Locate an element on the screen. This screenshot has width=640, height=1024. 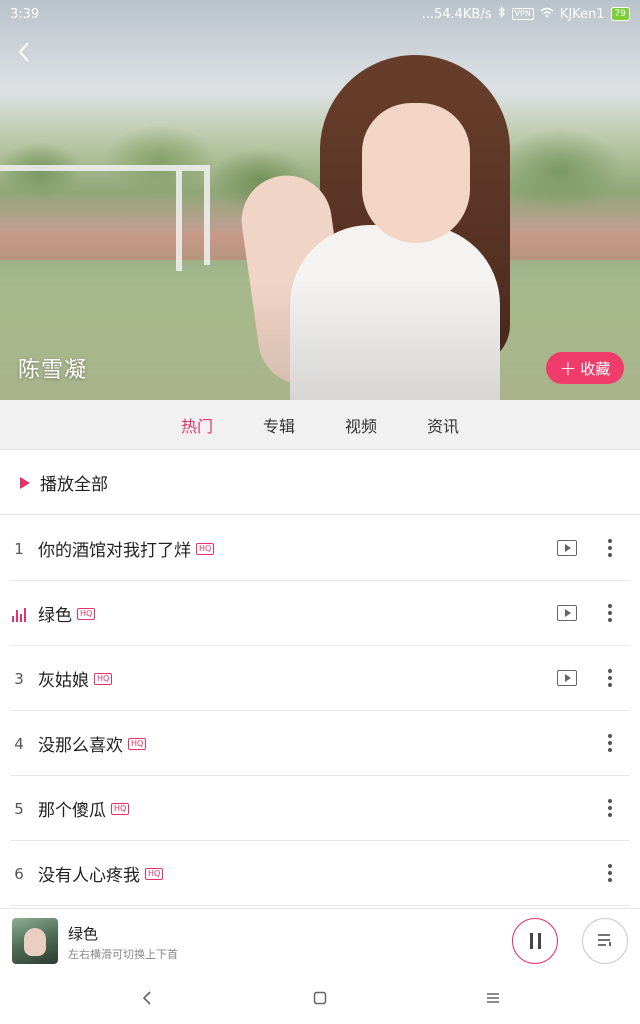
vpn-badge: VPN is located at coordinates (522, 14).